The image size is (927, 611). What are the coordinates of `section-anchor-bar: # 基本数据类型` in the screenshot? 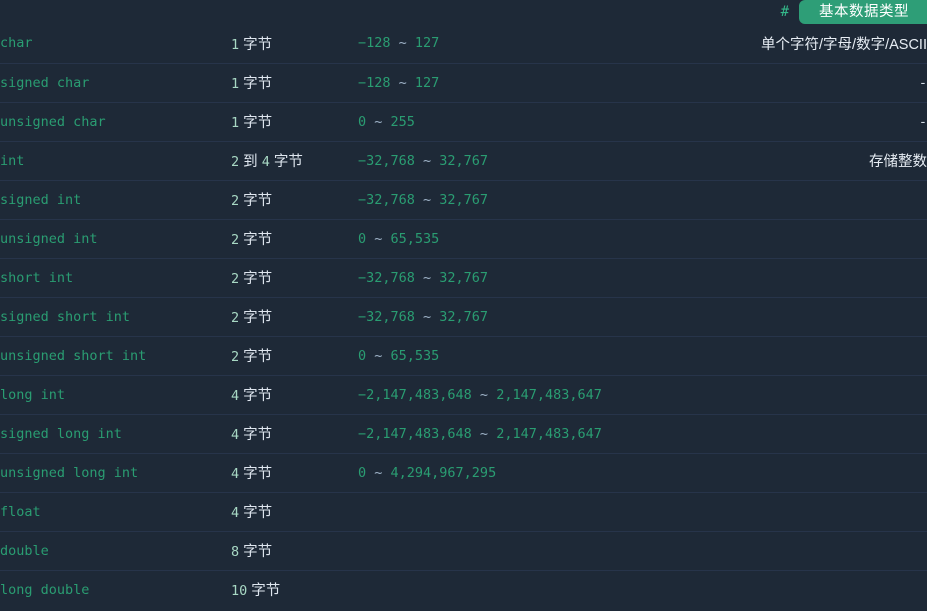 It's located at (854, 12).